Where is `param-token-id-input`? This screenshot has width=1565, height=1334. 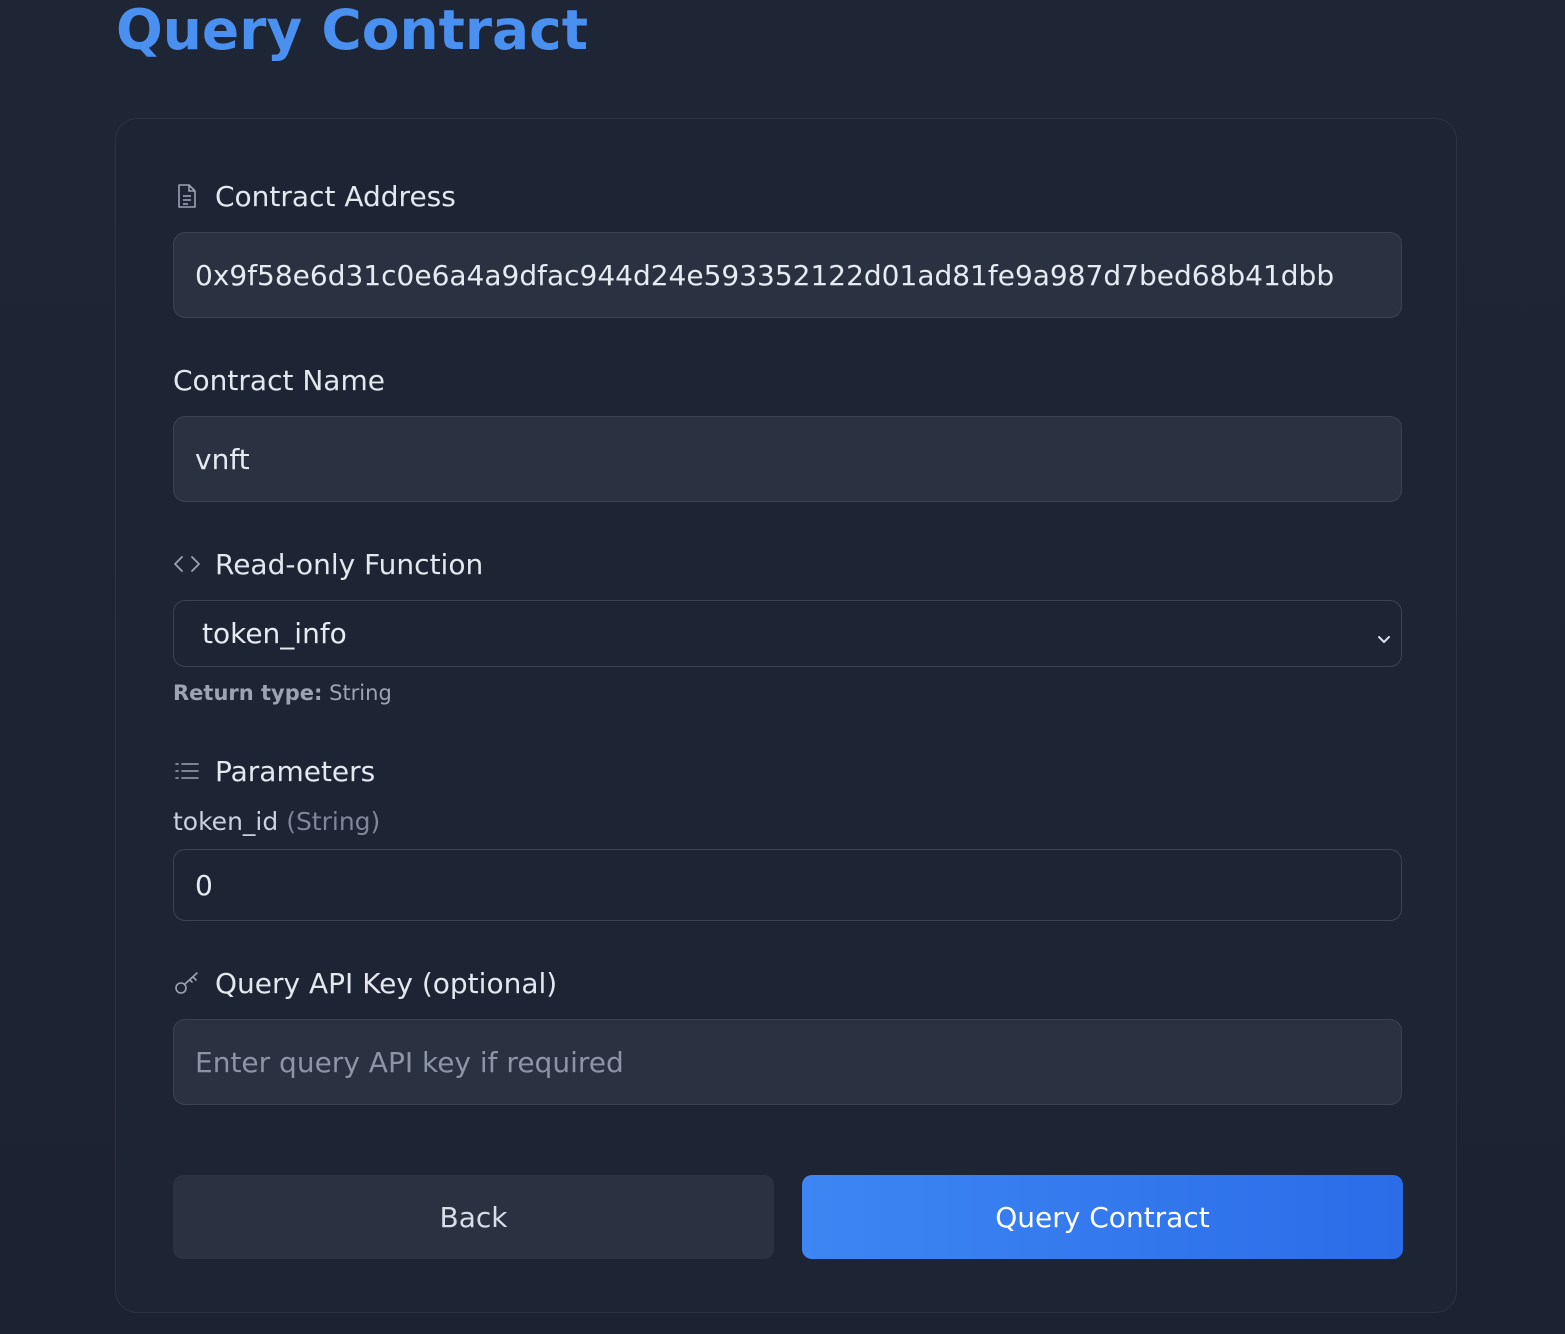 param-token-id-input is located at coordinates (787, 885).